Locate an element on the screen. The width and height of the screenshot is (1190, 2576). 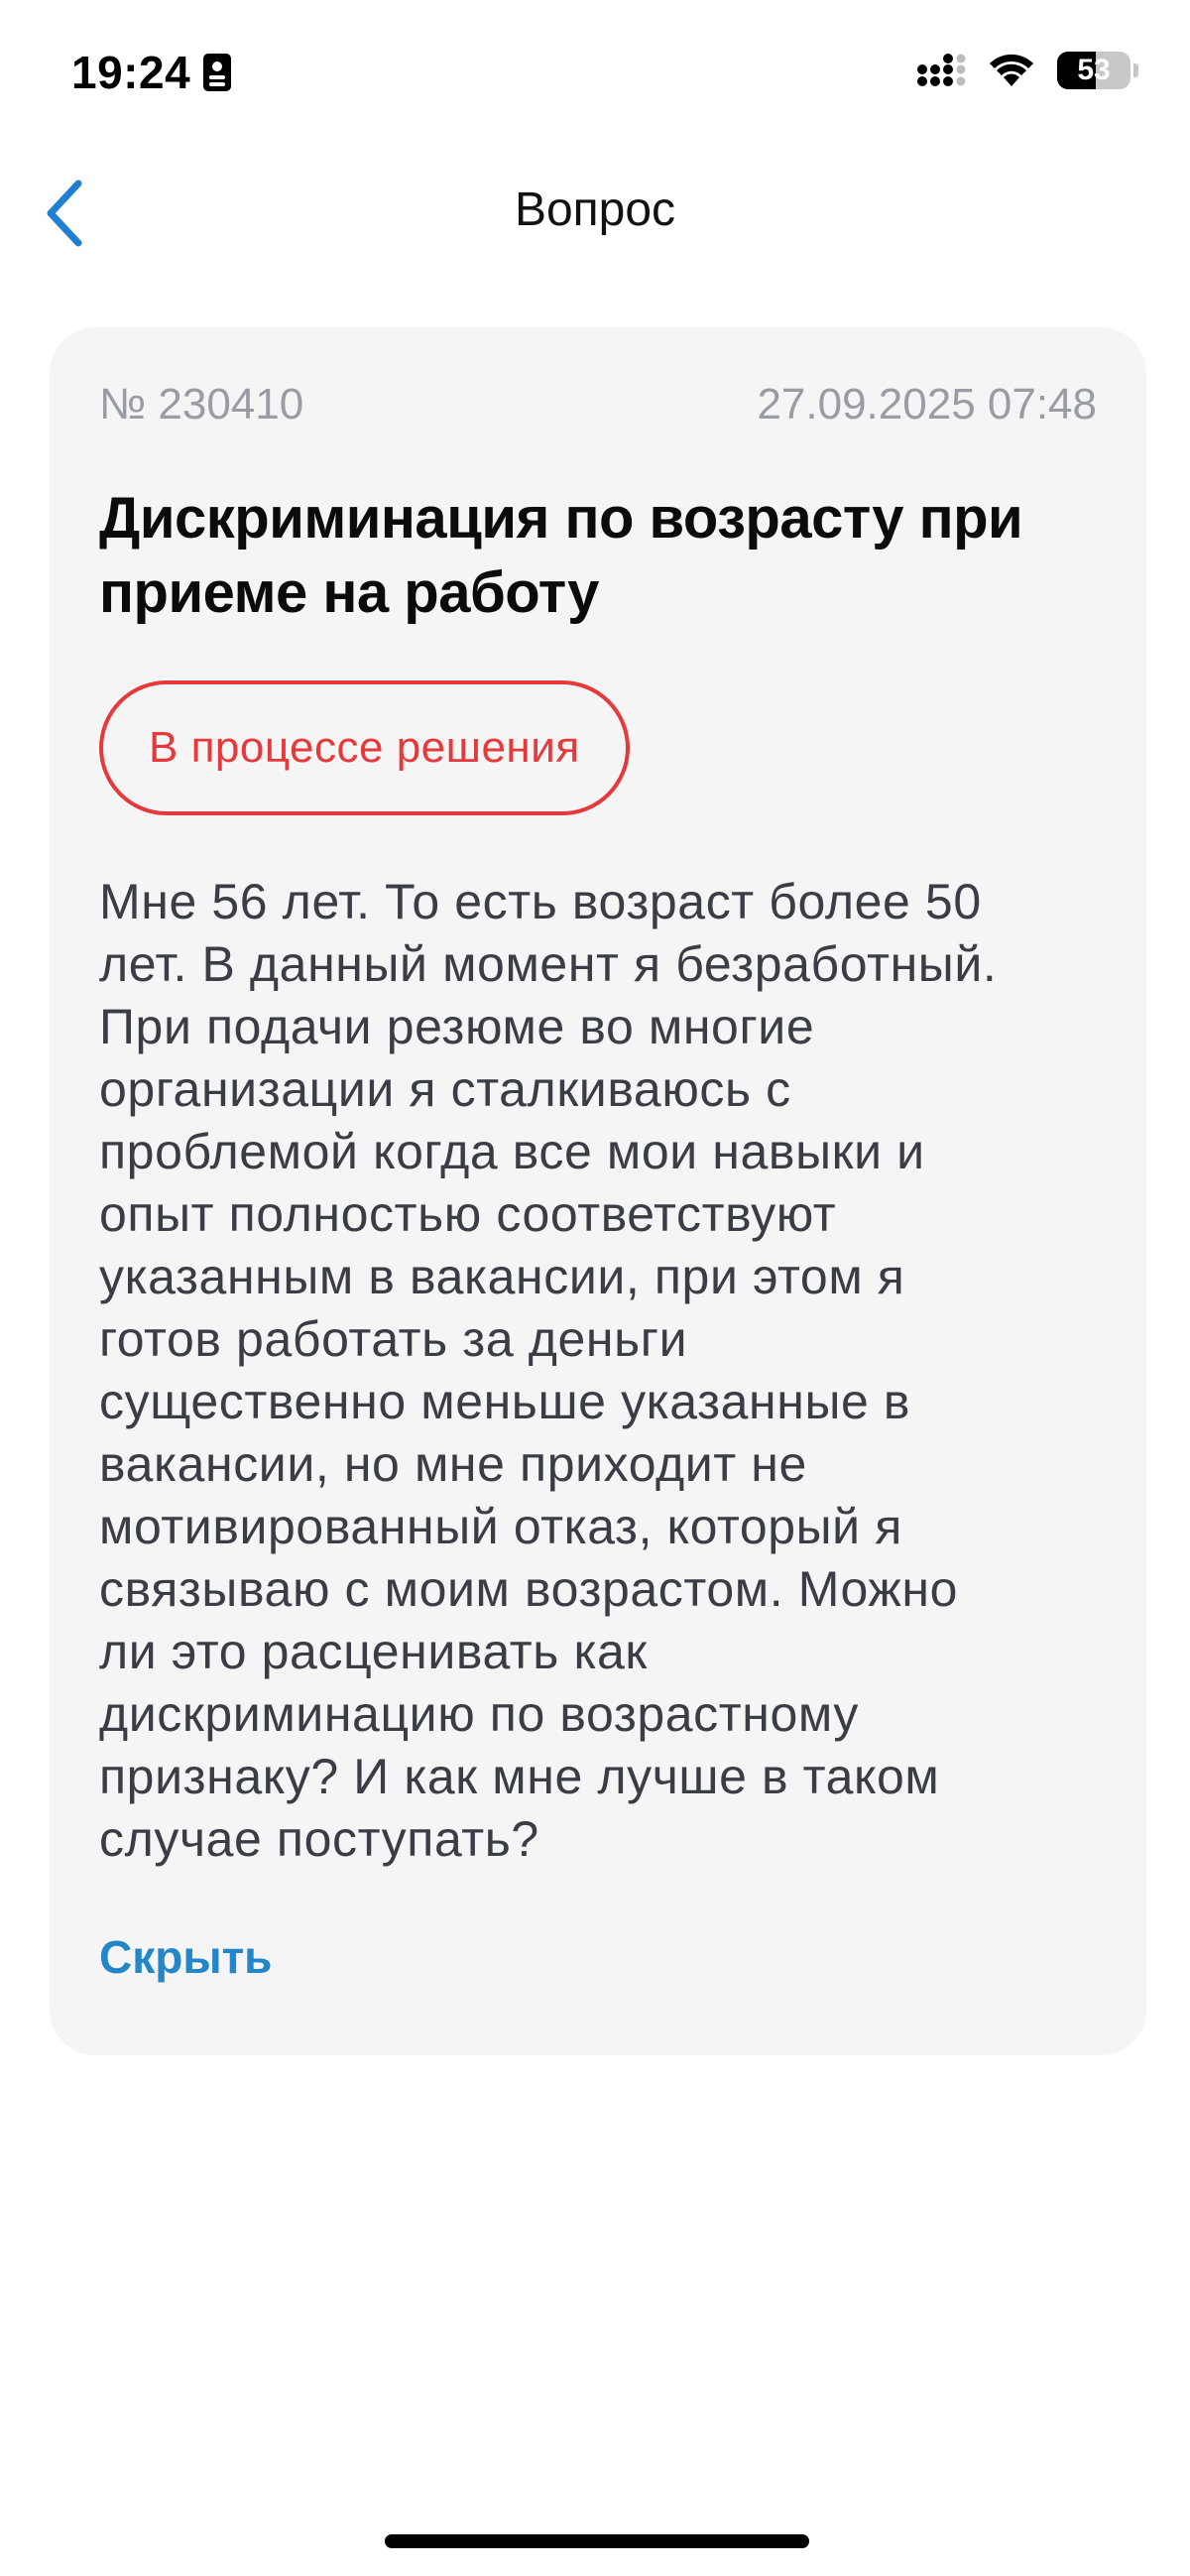
id-card-icon is located at coordinates (217, 72).